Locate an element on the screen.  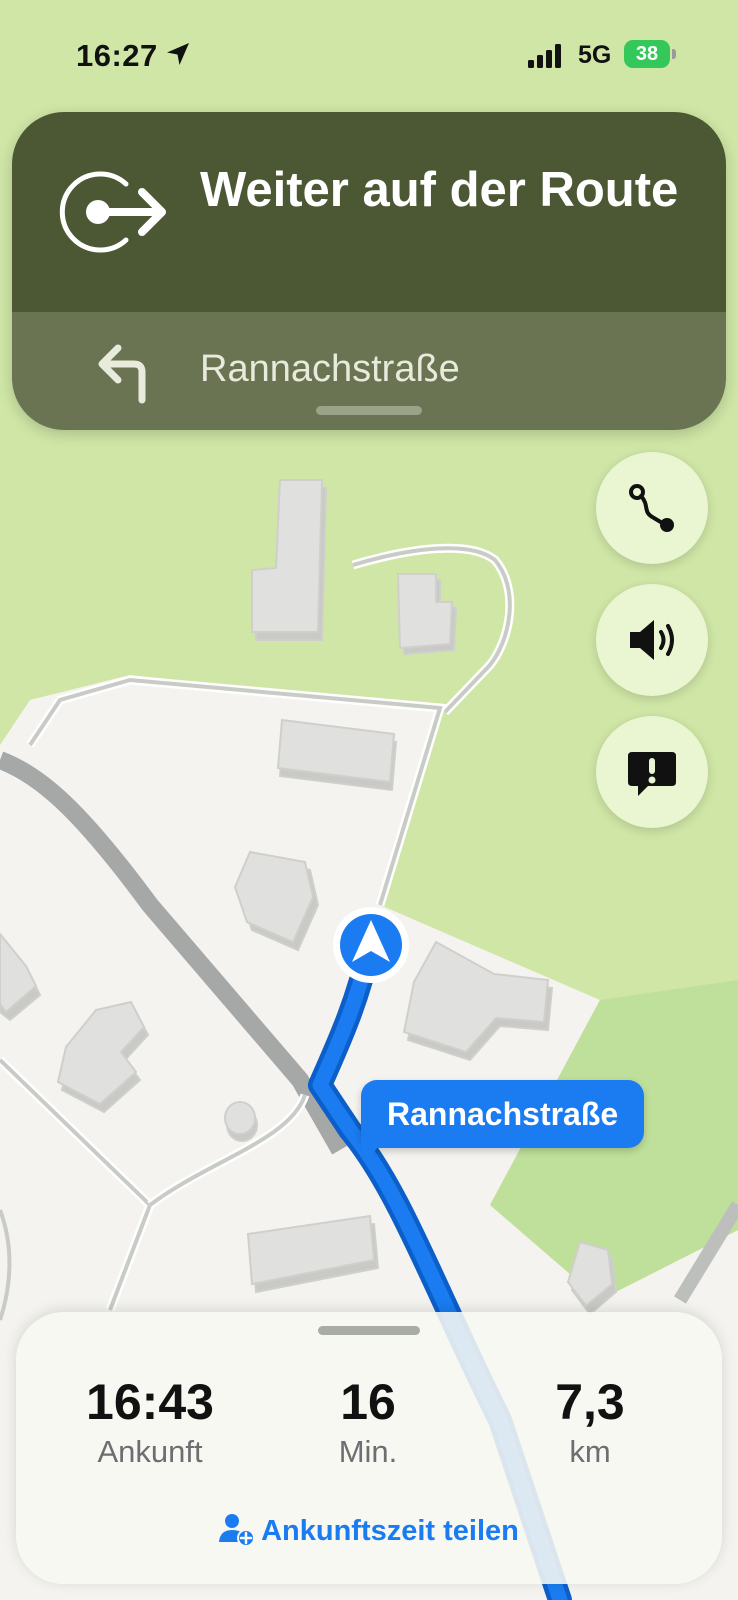
share-person-icon is located at coordinates (237, 1530).